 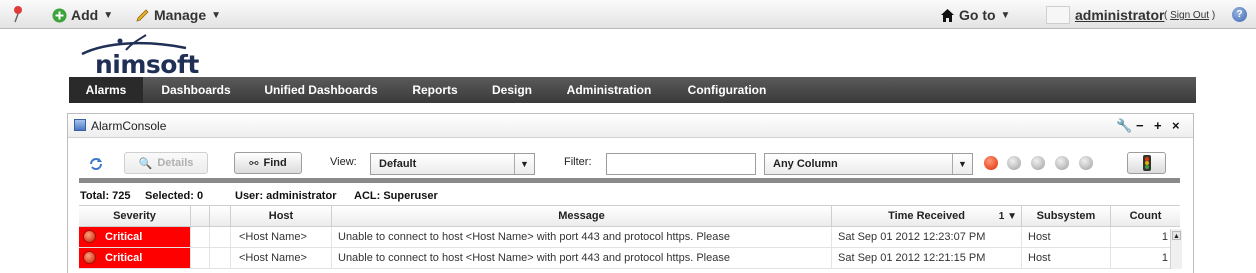 What do you see at coordinates (254, 163) in the screenshot?
I see `binoculars-icon: ⚯` at bounding box center [254, 163].